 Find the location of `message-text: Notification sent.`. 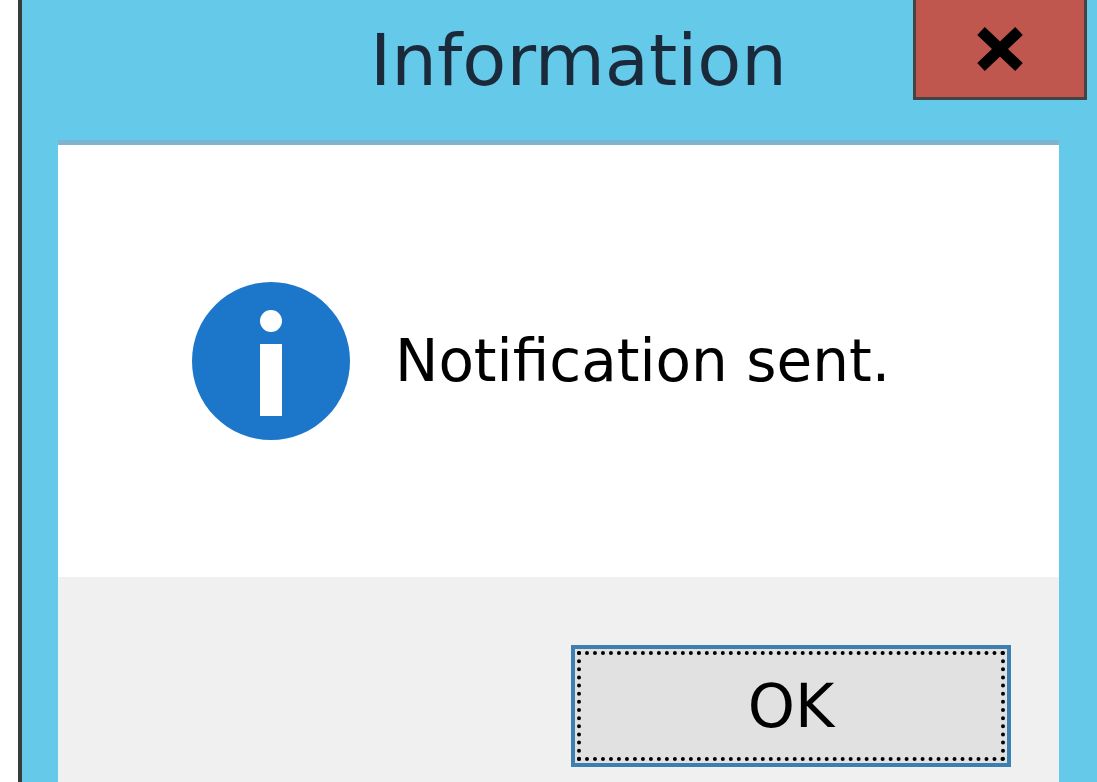

message-text: Notification sent. is located at coordinates (643, 361).